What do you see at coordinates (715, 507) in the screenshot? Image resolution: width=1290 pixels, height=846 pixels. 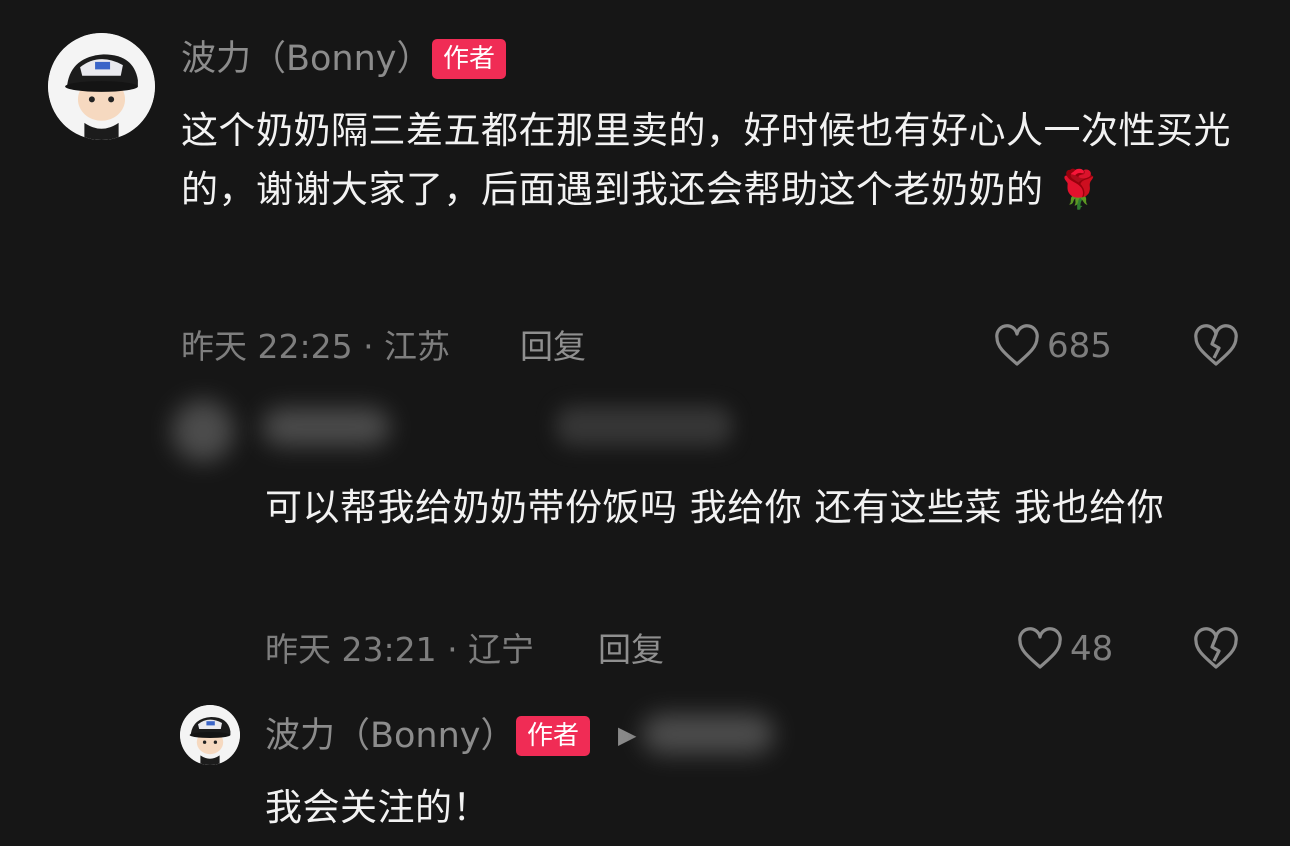 I see `reply-text: 可以帮我给奶奶带份饭吗 我给你 还有这些菜 我也给你` at bounding box center [715, 507].